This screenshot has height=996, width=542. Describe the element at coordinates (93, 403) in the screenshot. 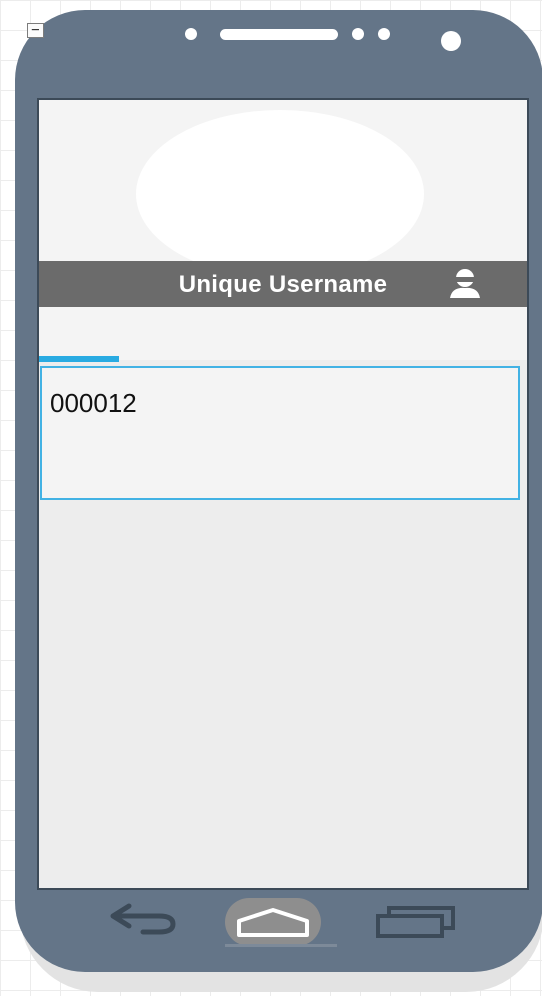

I see `username-value: 000012` at that location.